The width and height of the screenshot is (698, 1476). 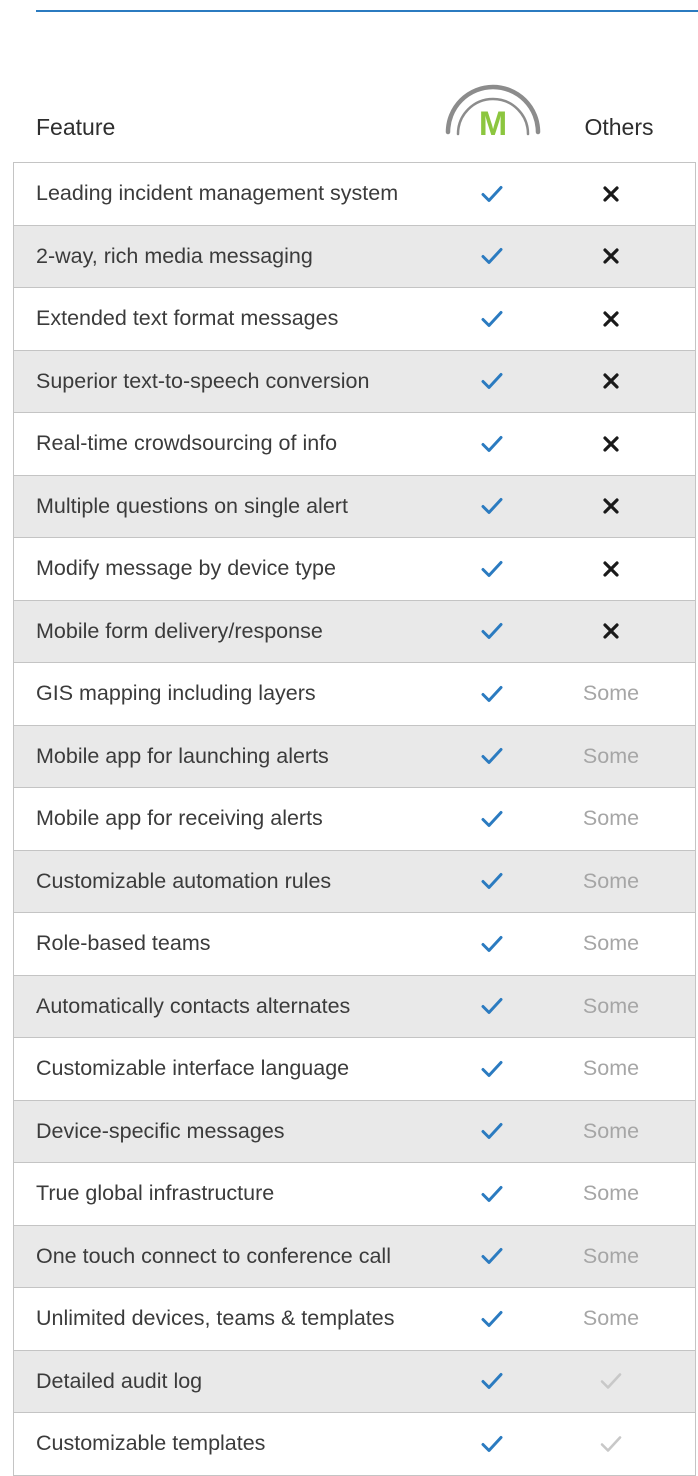 What do you see at coordinates (123, 943) in the screenshot?
I see `feature-name: Role-based teams` at bounding box center [123, 943].